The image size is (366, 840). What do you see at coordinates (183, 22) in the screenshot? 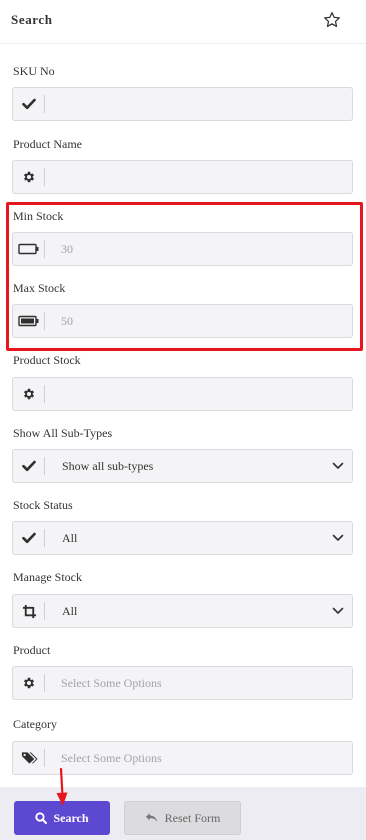
I see `panel-header: Search` at bounding box center [183, 22].